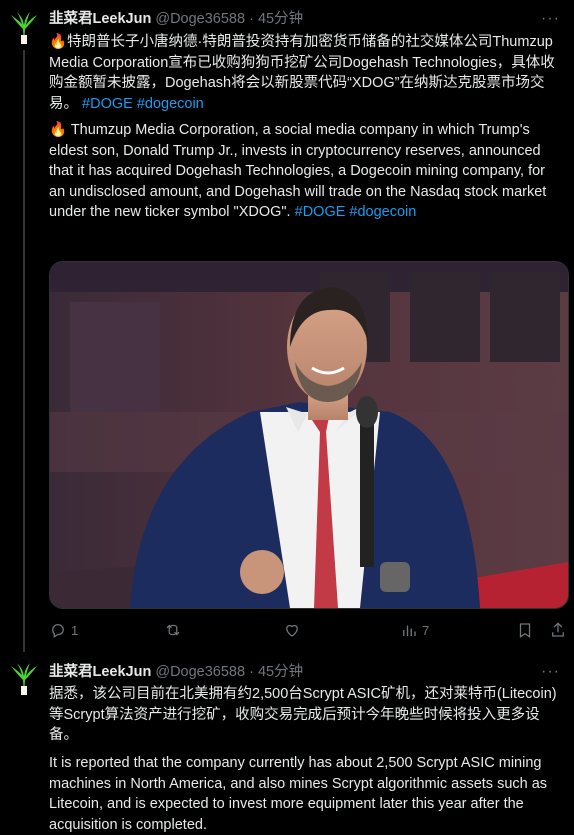 The image size is (574, 835). I want to click on retweet-button, so click(175, 630).